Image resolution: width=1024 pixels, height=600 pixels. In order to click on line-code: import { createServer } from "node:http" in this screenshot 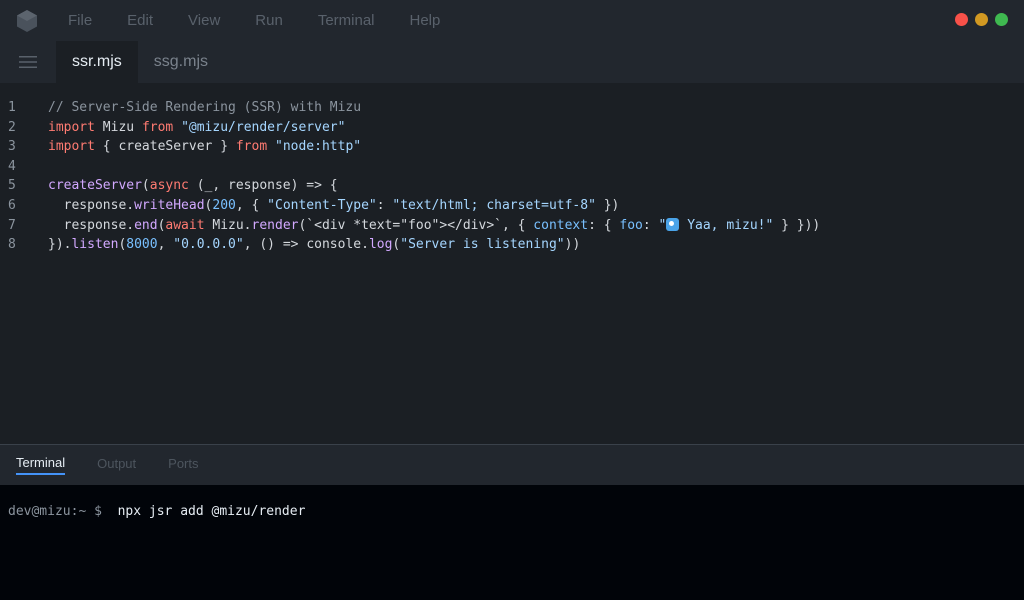, I will do `click(204, 147)`.